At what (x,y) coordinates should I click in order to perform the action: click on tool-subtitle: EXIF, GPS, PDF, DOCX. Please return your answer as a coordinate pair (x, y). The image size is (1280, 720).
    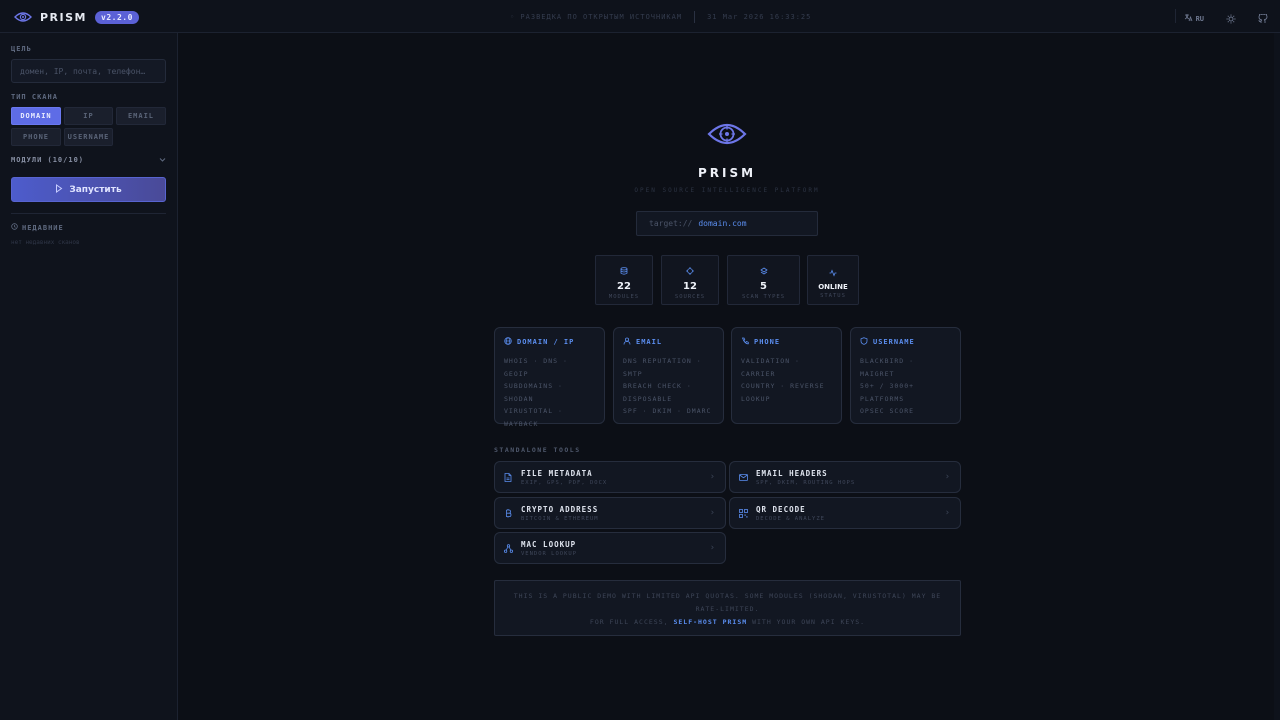
    Looking at the image, I should click on (564, 482).